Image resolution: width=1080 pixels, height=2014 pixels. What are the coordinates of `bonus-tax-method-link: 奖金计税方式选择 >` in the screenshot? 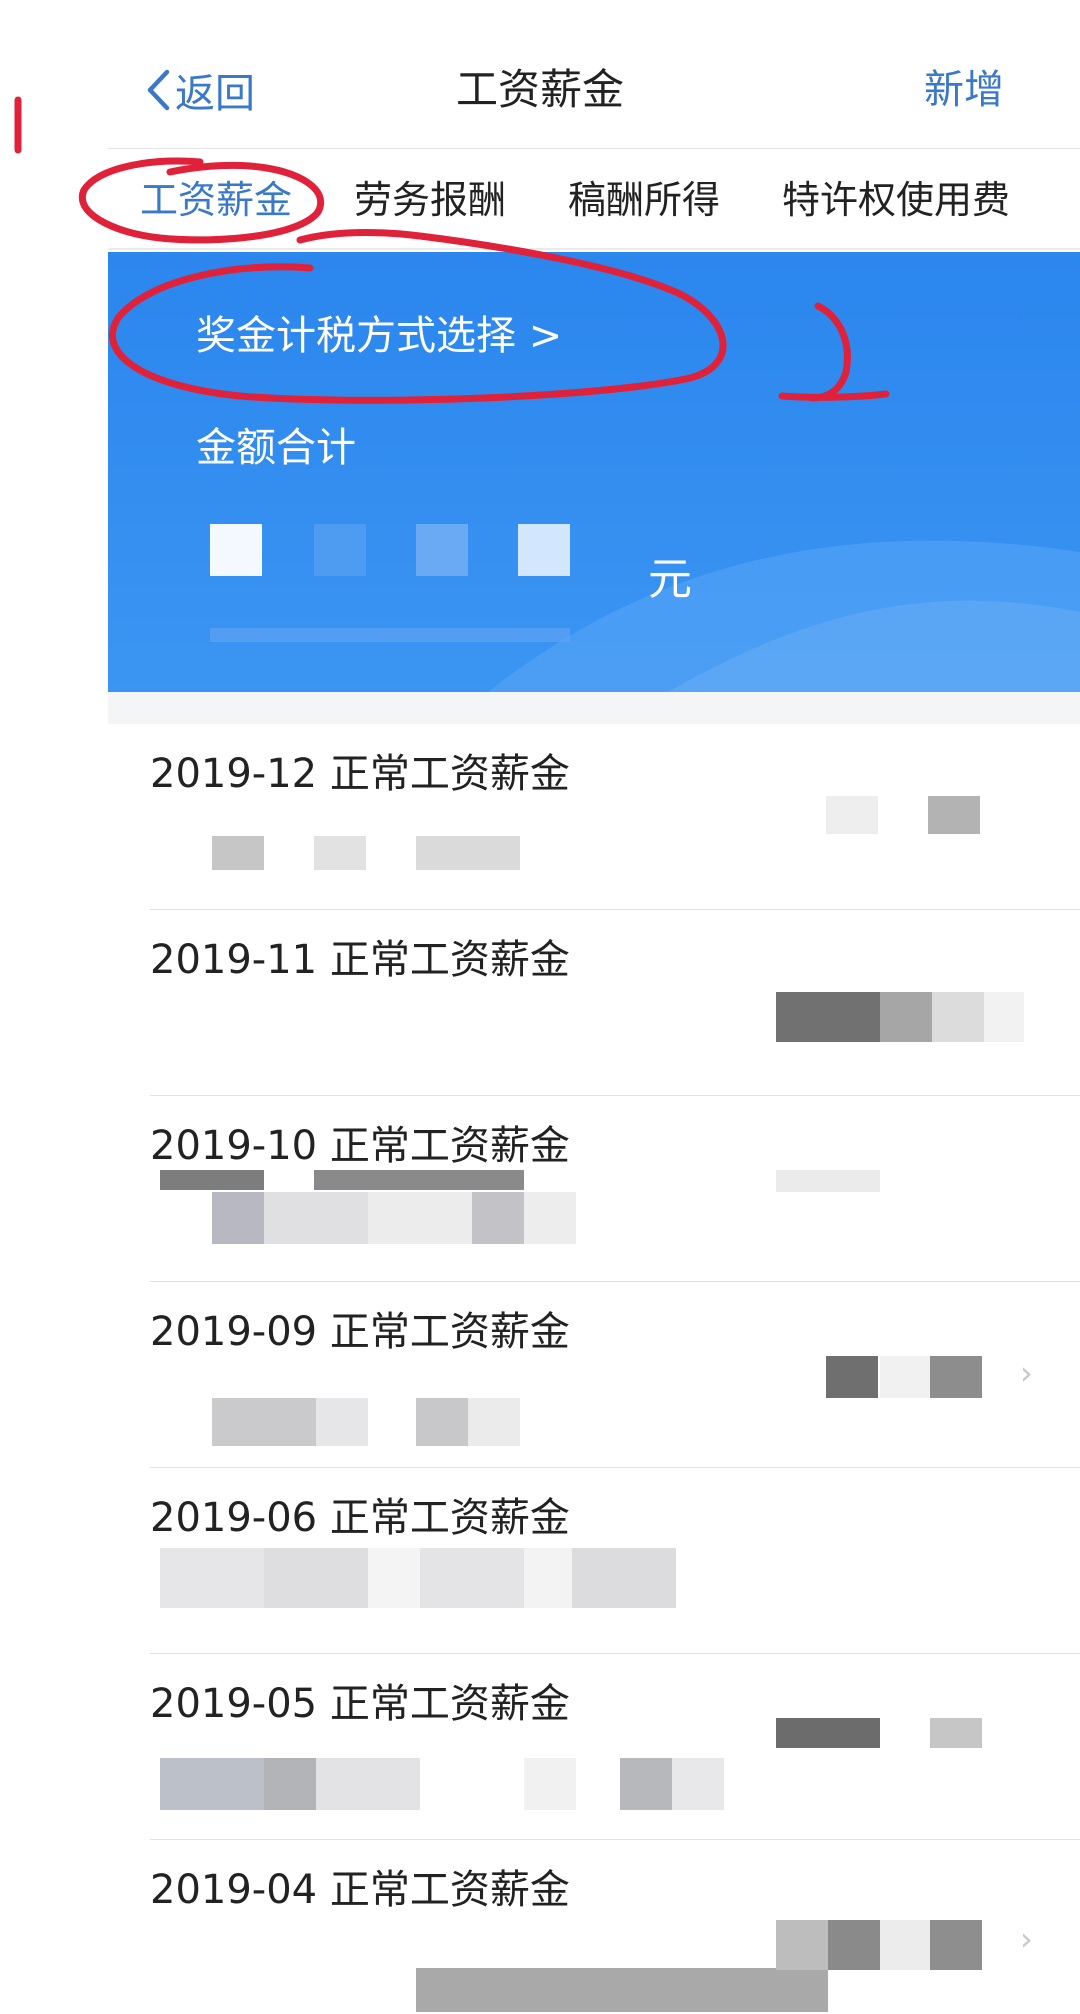 It's located at (379, 336).